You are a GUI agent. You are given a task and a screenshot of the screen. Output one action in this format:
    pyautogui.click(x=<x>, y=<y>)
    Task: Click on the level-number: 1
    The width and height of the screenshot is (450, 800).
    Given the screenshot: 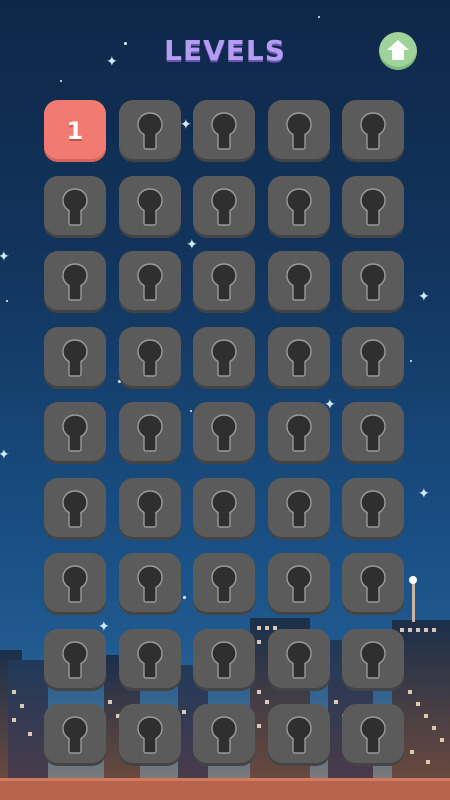 What is the action you would take?
    pyautogui.click(x=75, y=131)
    